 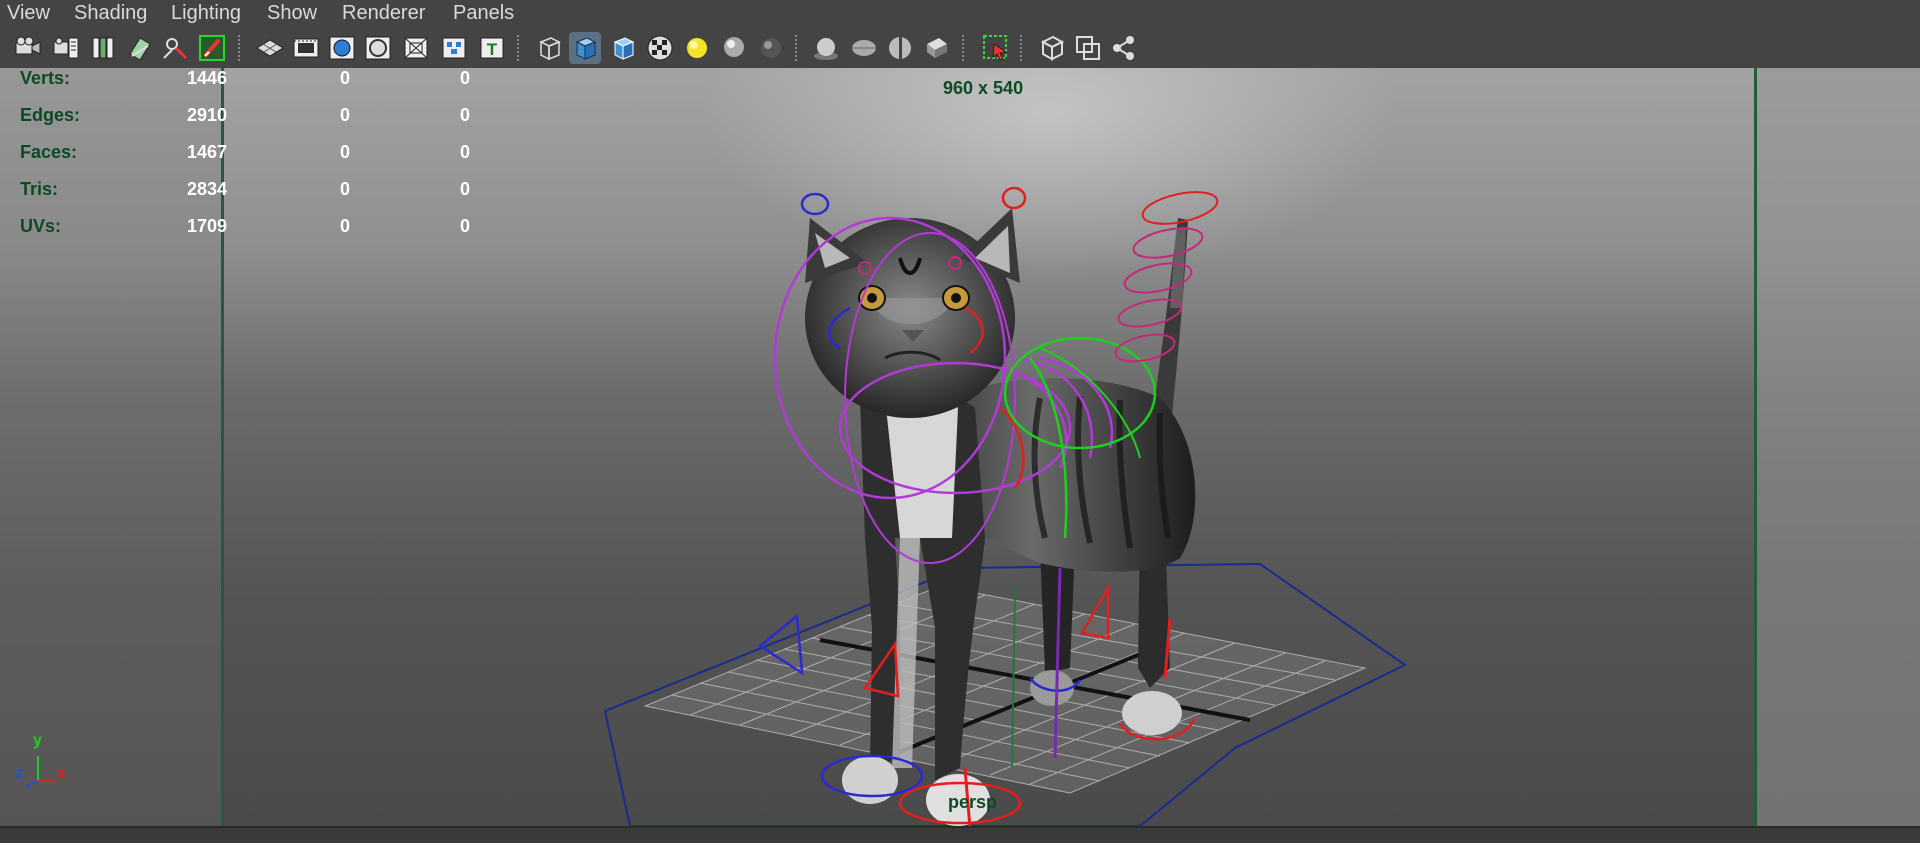 What do you see at coordinates (292, 13) in the screenshot?
I see `menu-show: Show` at bounding box center [292, 13].